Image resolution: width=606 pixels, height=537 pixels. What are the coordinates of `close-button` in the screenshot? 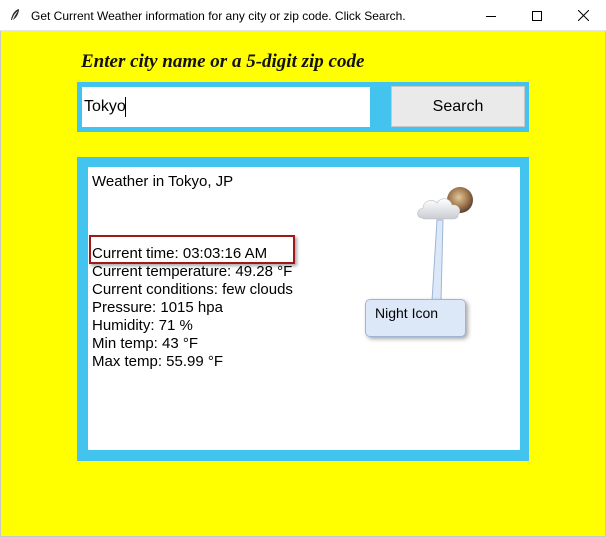 It's located at (583, 15).